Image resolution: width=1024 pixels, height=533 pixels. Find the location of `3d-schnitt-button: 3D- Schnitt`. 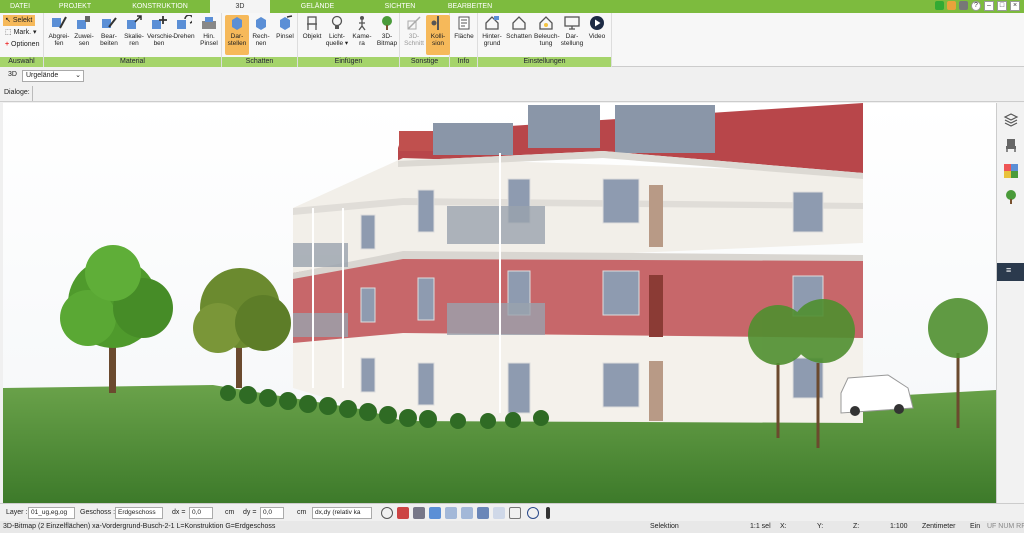

3d-schnitt-button: 3D- Schnitt is located at coordinates (414, 31).